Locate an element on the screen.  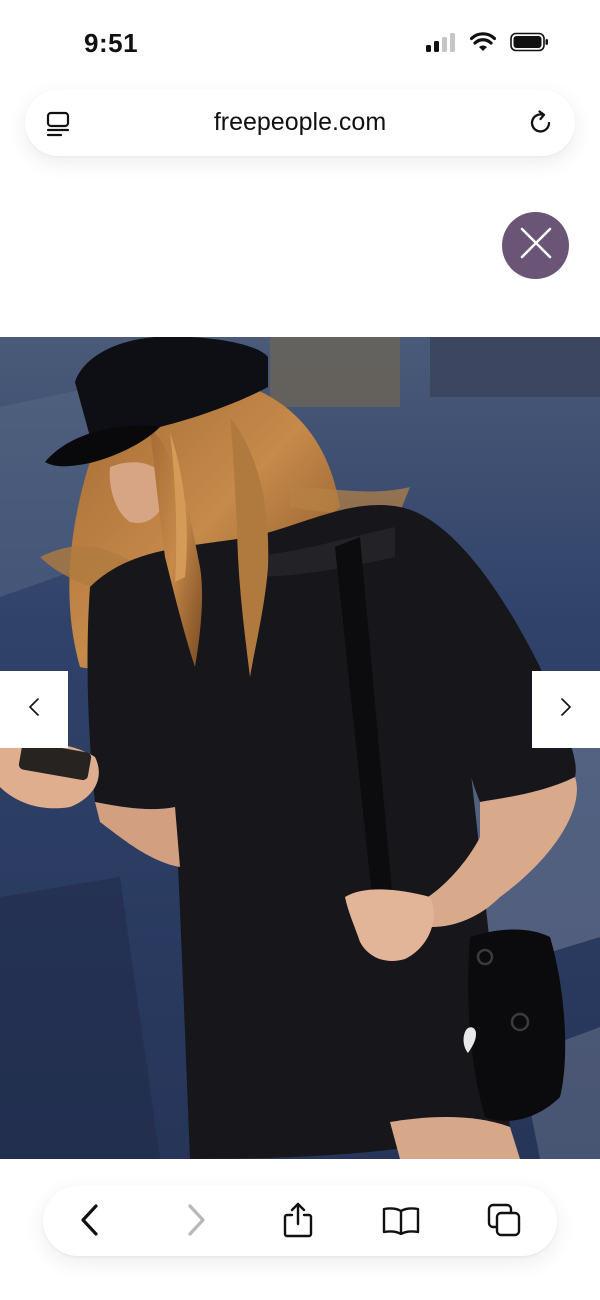
battery-icon is located at coordinates (530, 44).